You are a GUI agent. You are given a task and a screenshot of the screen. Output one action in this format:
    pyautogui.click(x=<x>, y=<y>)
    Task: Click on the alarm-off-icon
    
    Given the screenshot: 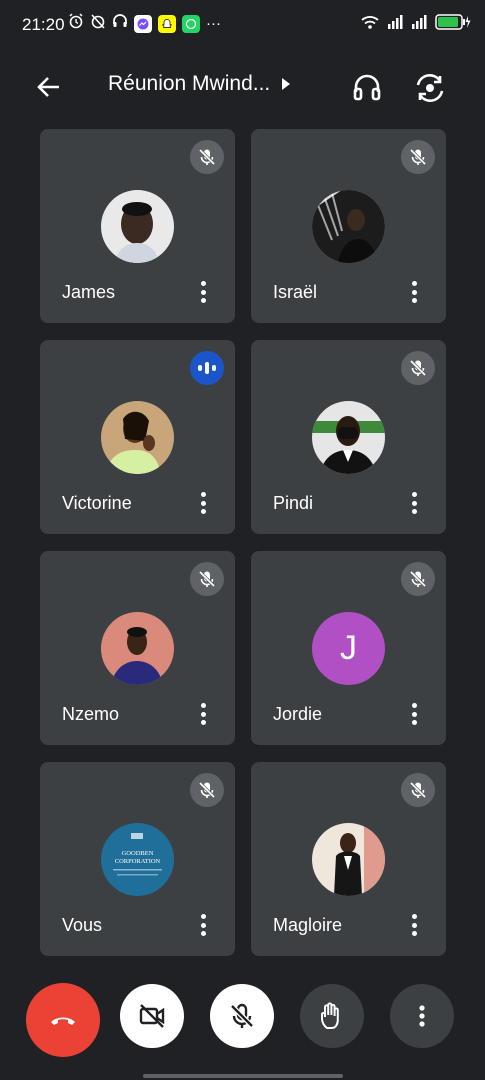 What is the action you would take?
    pyautogui.click(x=98, y=23)
    